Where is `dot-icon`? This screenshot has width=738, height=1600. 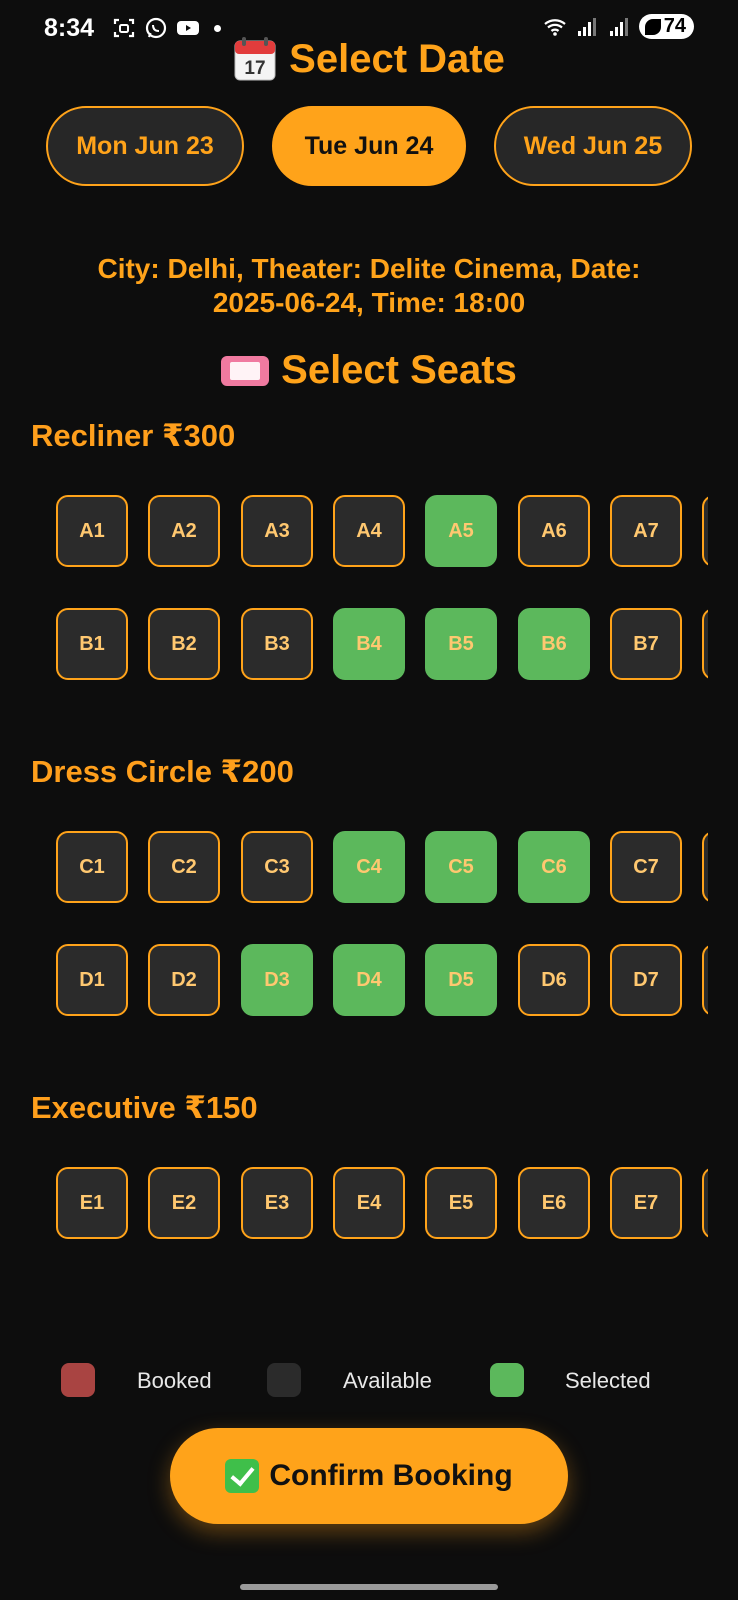 dot-icon is located at coordinates (217, 28).